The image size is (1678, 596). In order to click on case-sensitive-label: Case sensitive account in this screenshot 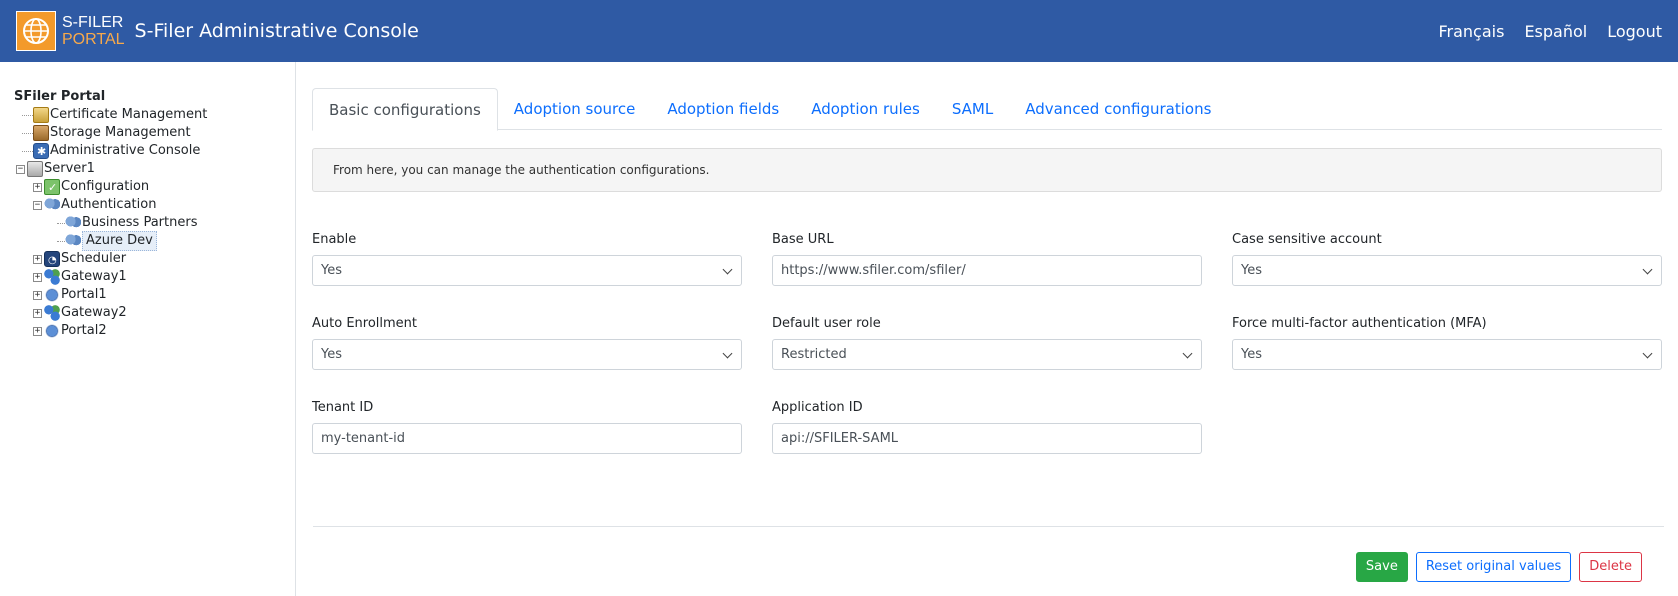, I will do `click(1307, 239)`.